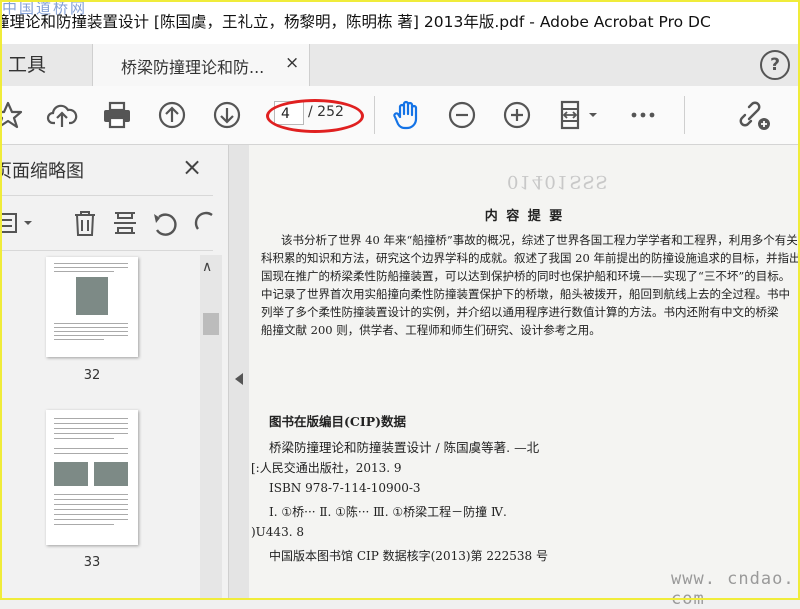  I want to click on main-toolbar: 4 / 252, so click(400, 115).